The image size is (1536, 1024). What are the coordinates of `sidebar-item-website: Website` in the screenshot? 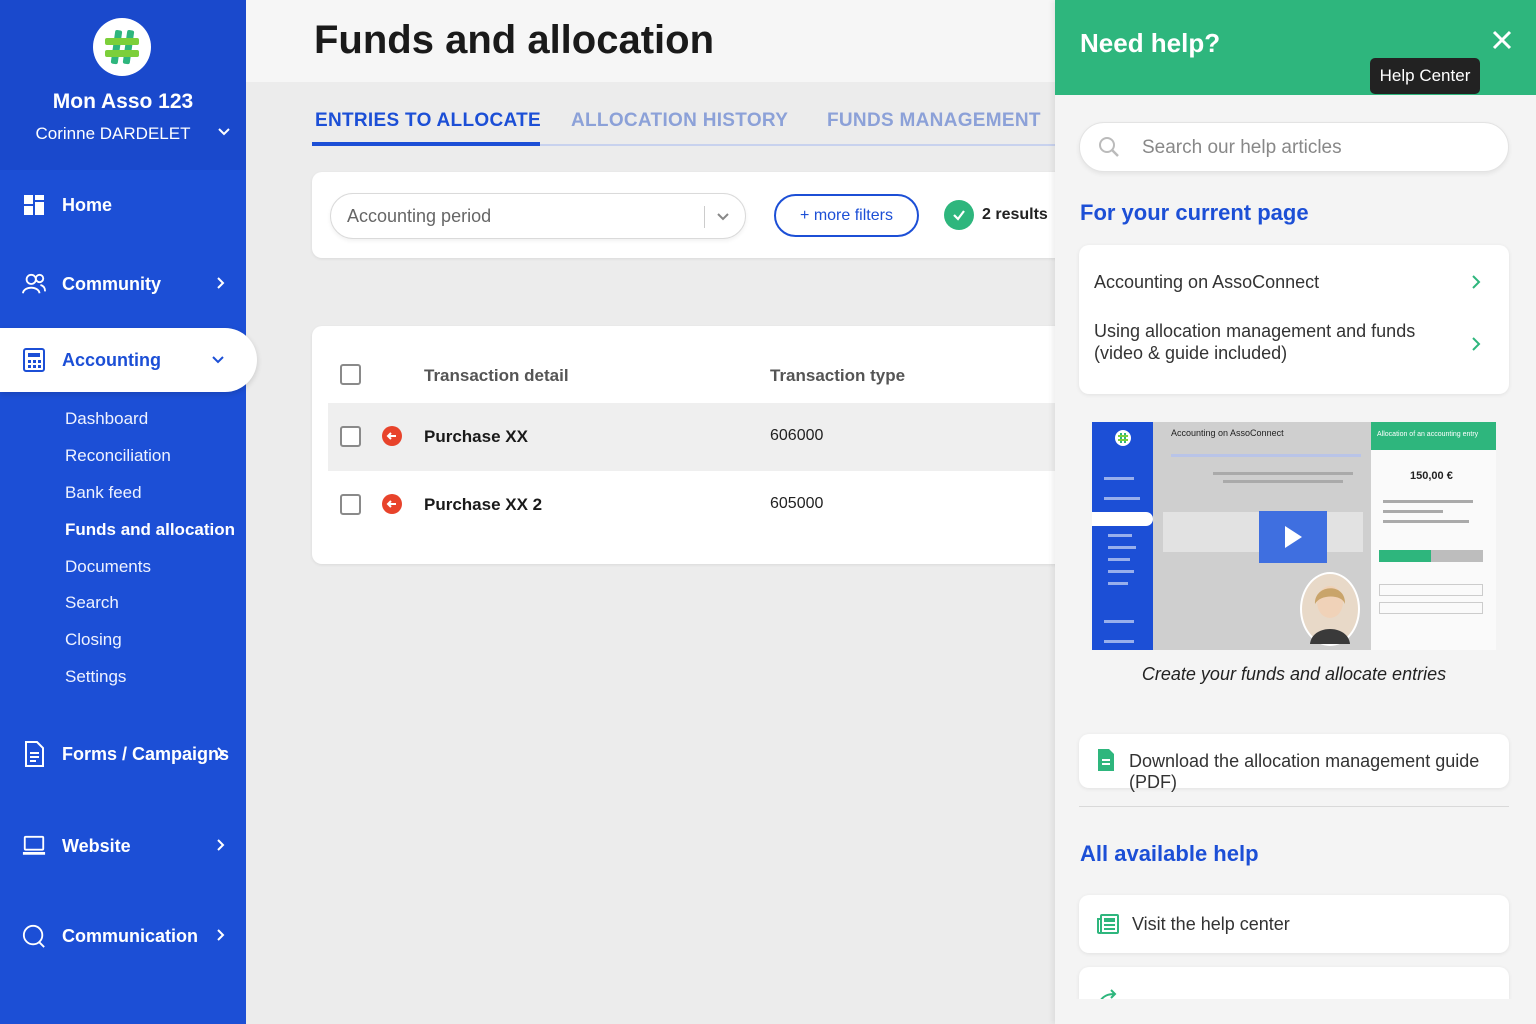 It's located at (123, 846).